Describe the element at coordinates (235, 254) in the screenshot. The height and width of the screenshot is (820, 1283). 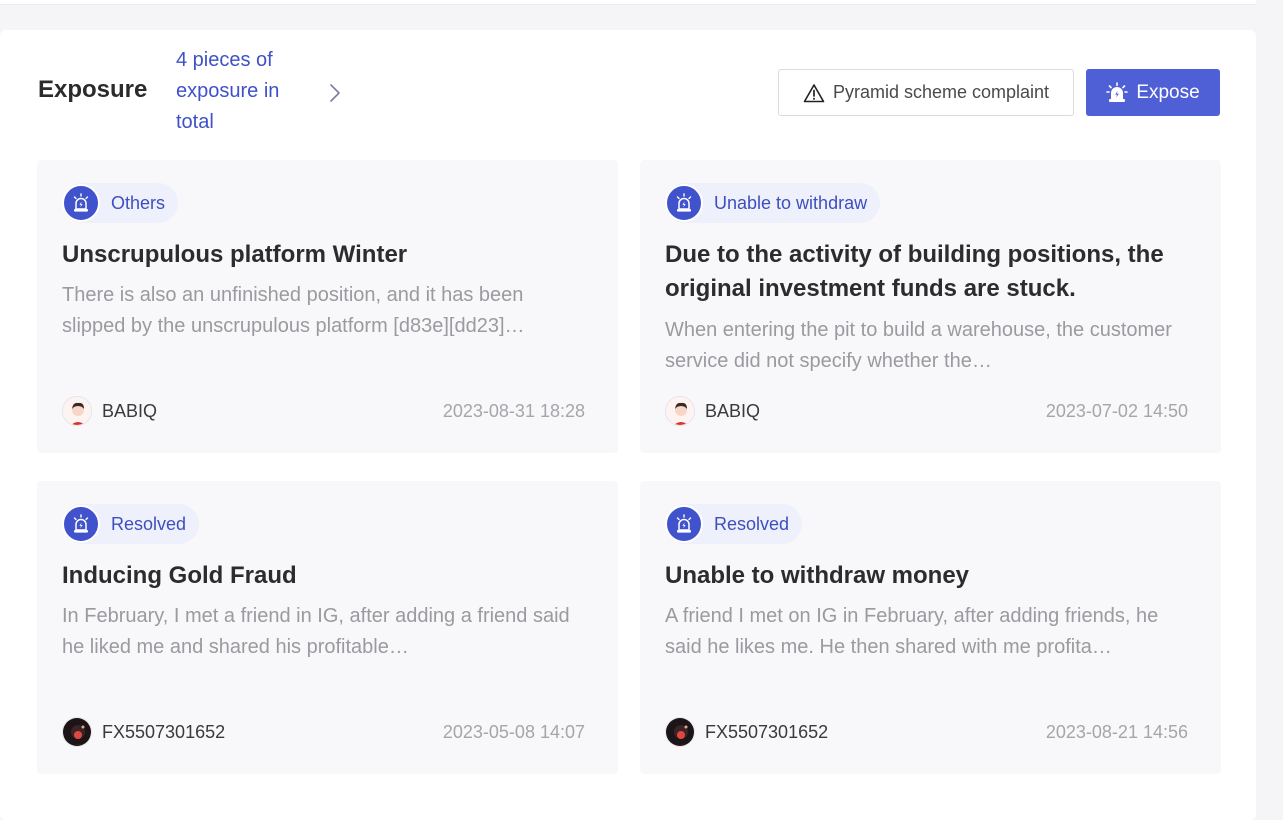
I see `card-title: Unscrupulous platform Winter` at that location.